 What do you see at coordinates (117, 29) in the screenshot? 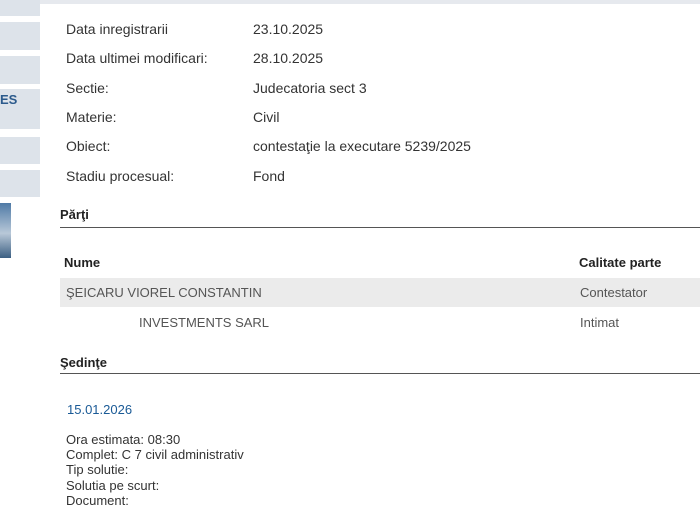
I see `detail-label: Data inregistrarii` at bounding box center [117, 29].